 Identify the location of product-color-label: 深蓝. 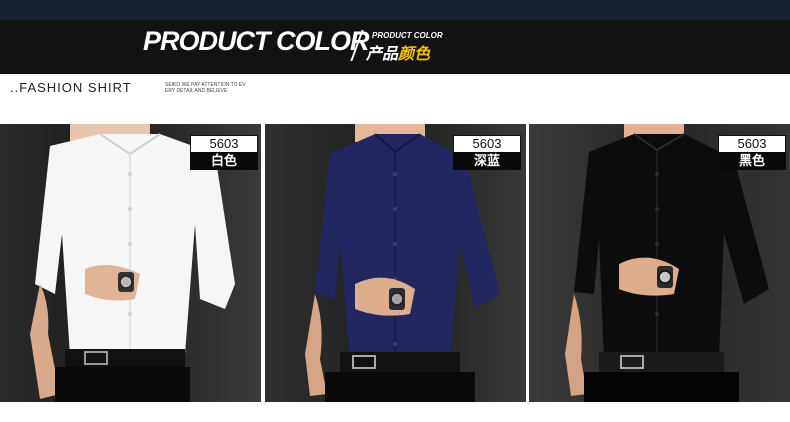
(487, 161).